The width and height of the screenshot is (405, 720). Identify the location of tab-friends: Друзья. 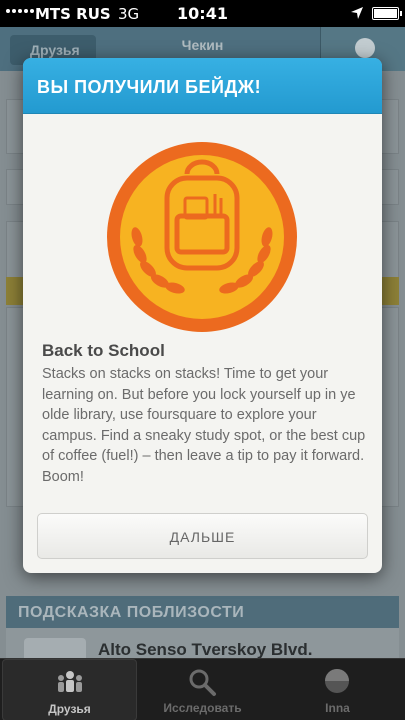
(69, 689).